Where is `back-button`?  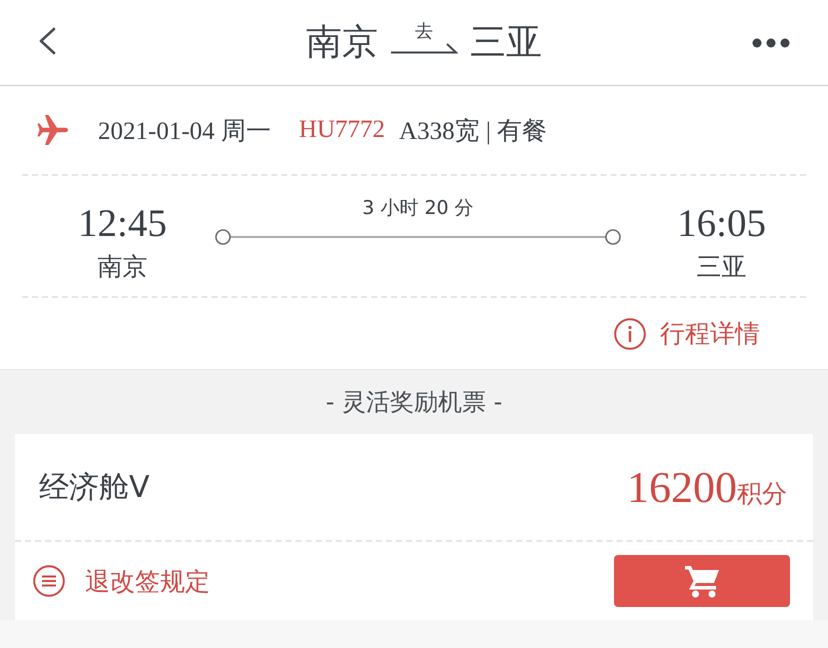
back-button is located at coordinates (47, 41).